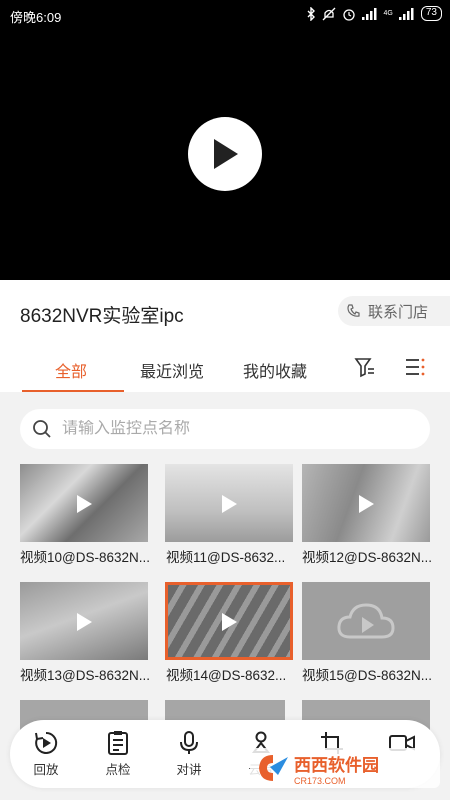 The width and height of the screenshot is (450, 800). What do you see at coordinates (71, 370) in the screenshot?
I see `tab-all: 全部` at bounding box center [71, 370].